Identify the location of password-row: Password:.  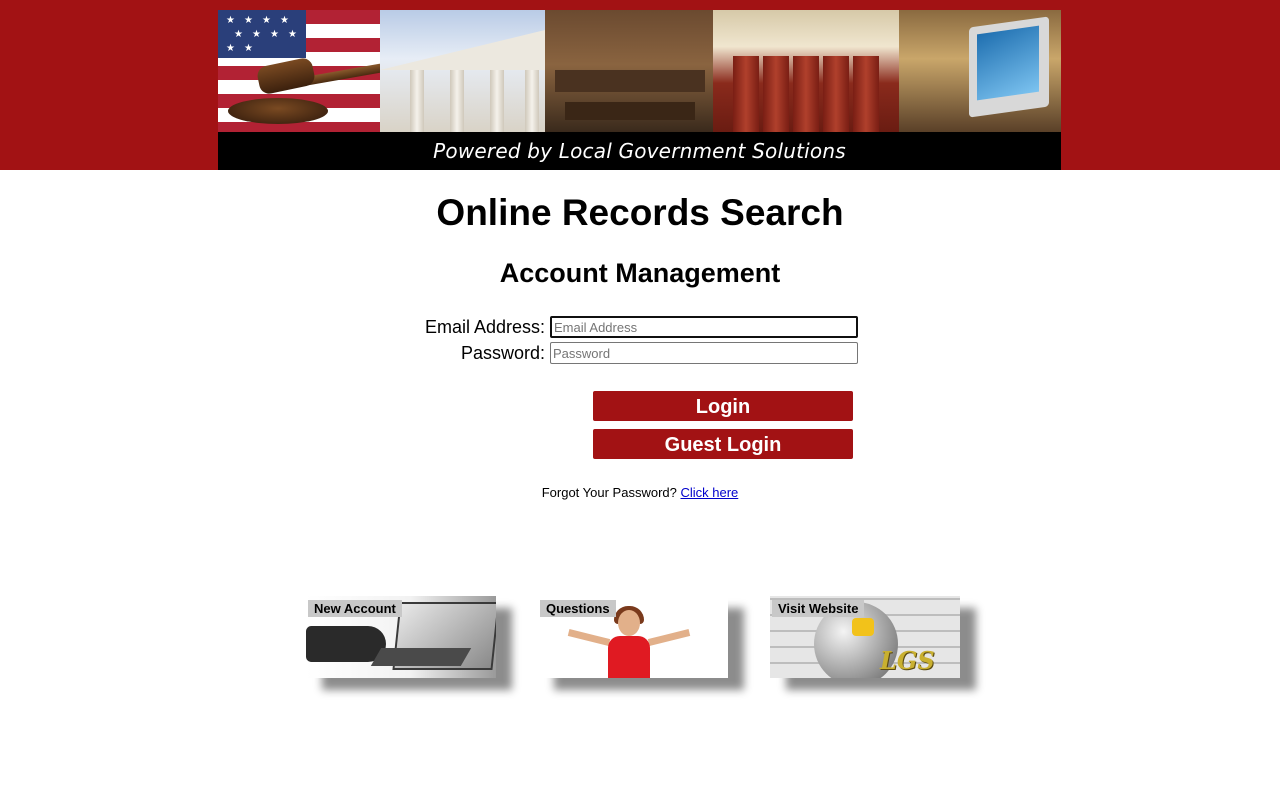
(601, 353).